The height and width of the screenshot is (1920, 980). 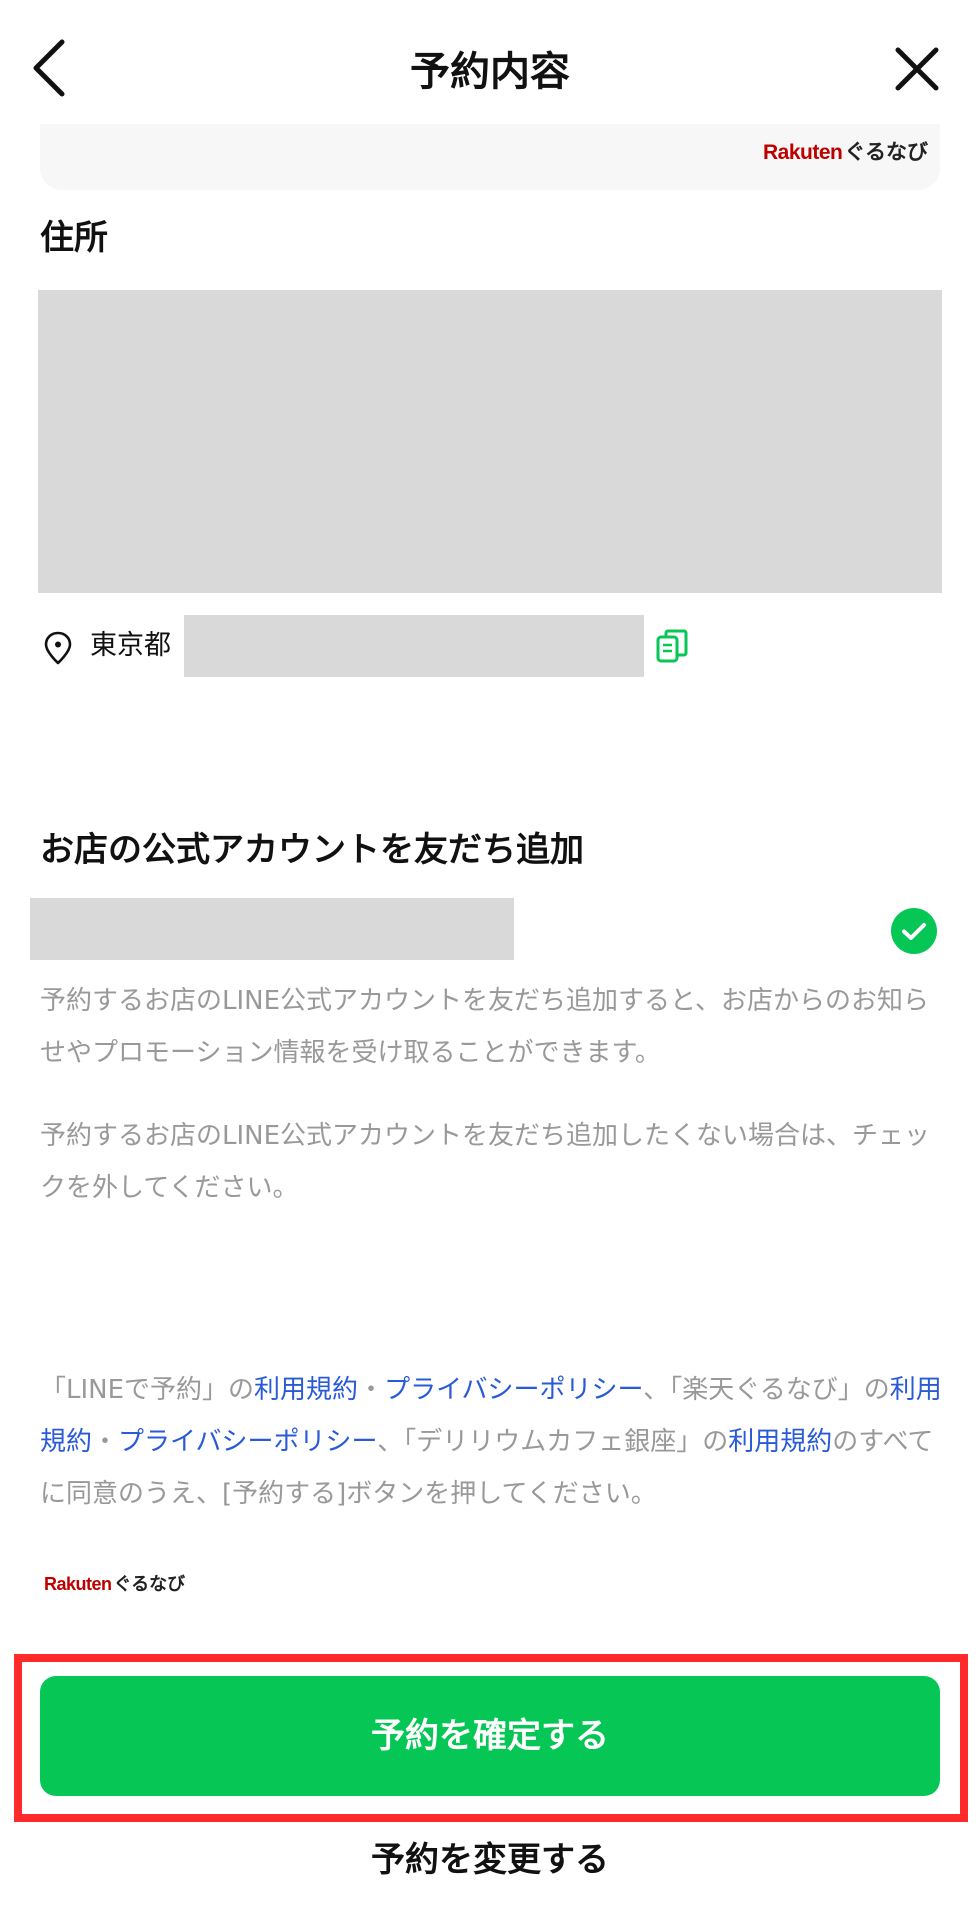 What do you see at coordinates (490, 1736) in the screenshot?
I see `confirm-reservation-button: 予約を確定する` at bounding box center [490, 1736].